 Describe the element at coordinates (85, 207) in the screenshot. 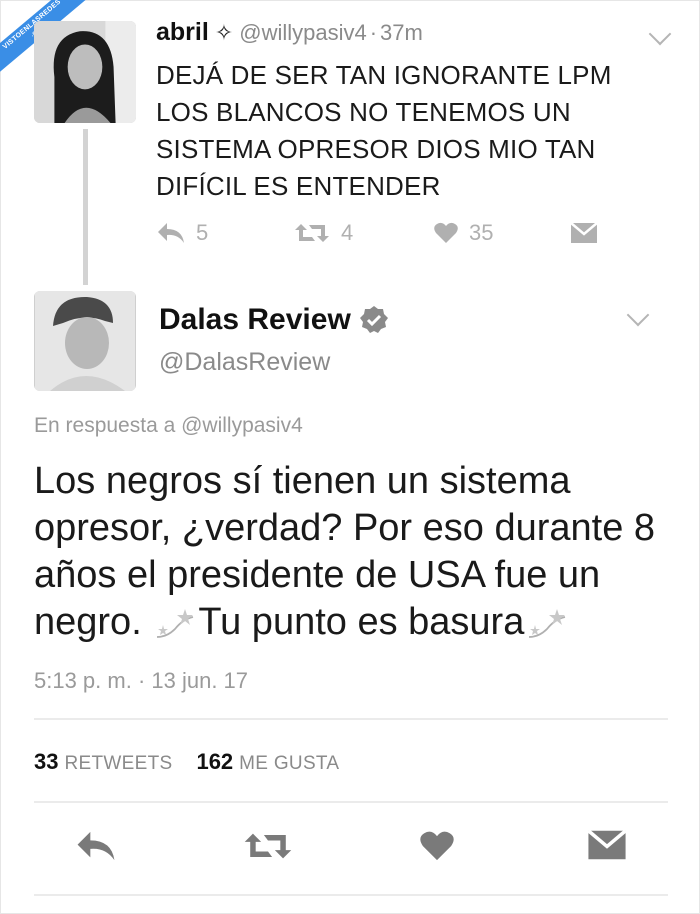

I see `thread-line` at that location.